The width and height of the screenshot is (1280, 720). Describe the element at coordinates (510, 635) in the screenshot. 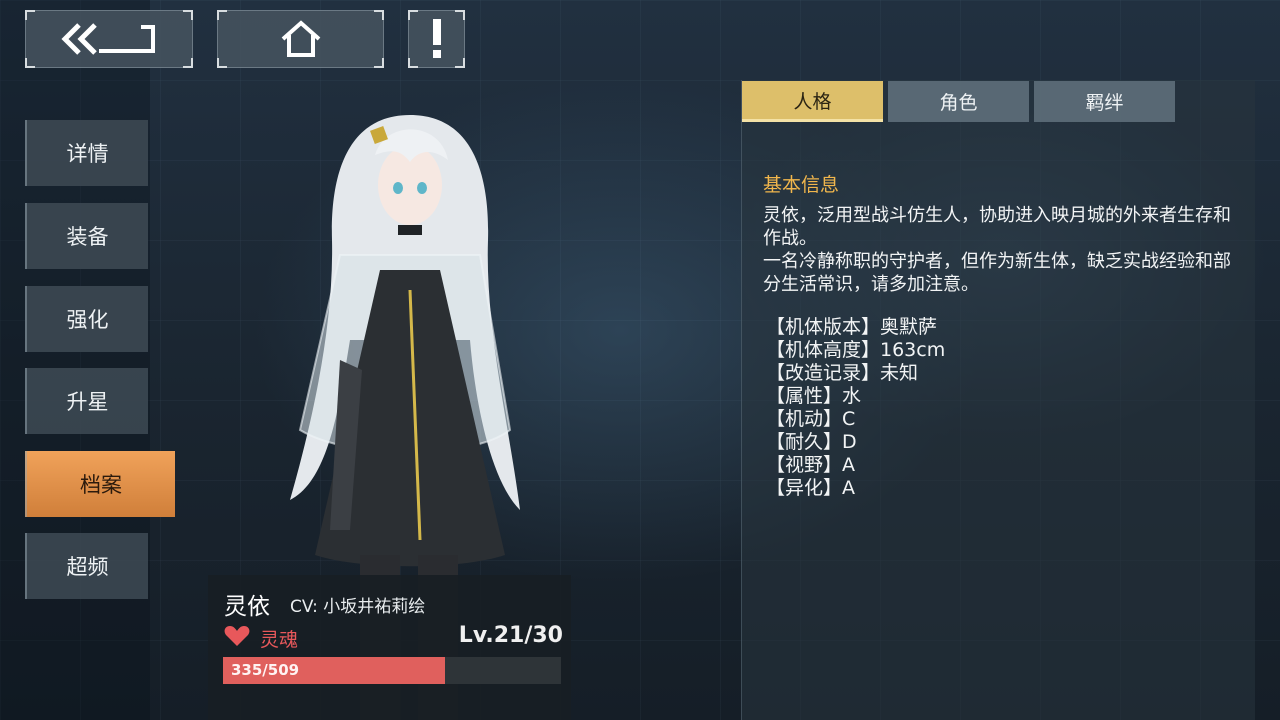

I see `level-text: Lv.21/30` at that location.